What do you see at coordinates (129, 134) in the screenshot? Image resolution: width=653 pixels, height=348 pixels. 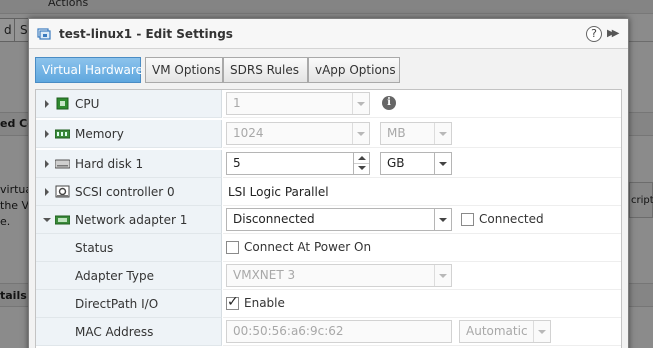 I see `row-label-cell: Memory` at bounding box center [129, 134].